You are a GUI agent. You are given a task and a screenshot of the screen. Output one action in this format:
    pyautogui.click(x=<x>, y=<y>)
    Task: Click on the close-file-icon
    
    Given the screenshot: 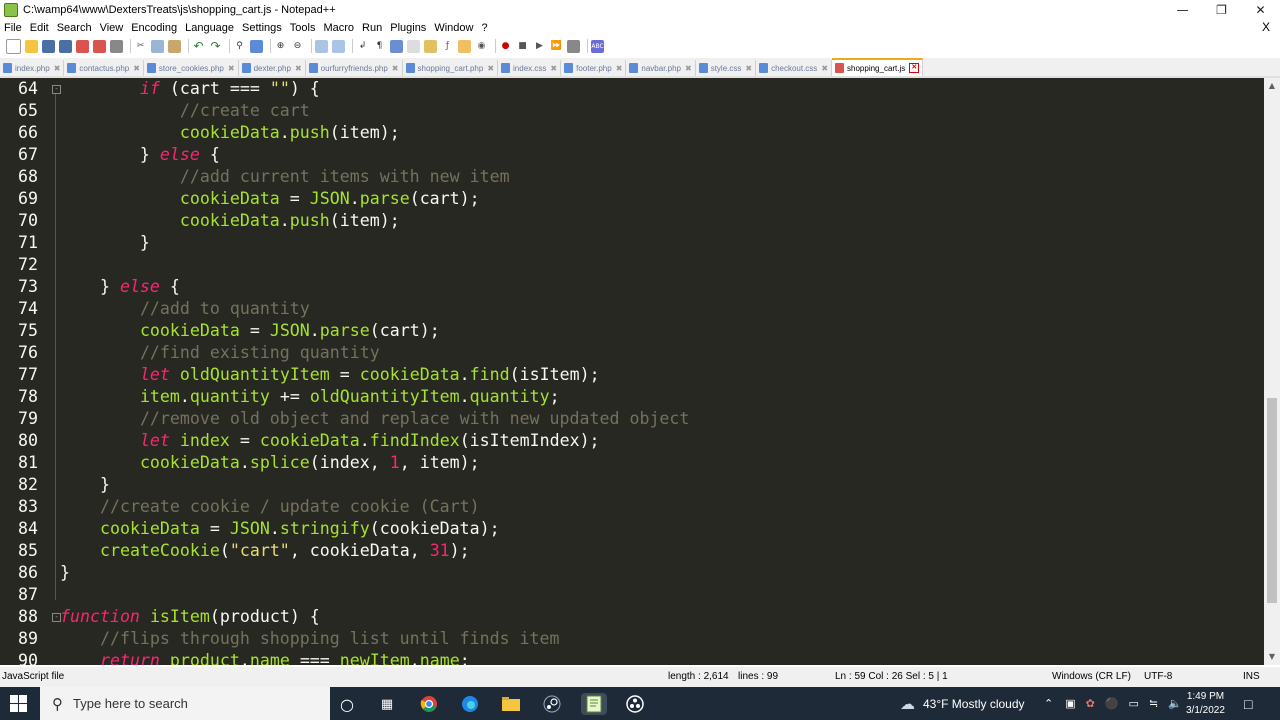 What is the action you would take?
    pyautogui.click(x=82, y=46)
    